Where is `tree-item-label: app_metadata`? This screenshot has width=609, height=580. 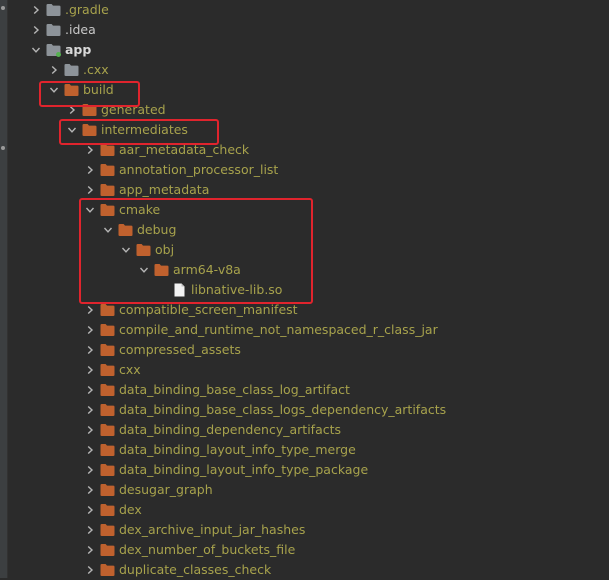
tree-item-label: app_metadata is located at coordinates (164, 189).